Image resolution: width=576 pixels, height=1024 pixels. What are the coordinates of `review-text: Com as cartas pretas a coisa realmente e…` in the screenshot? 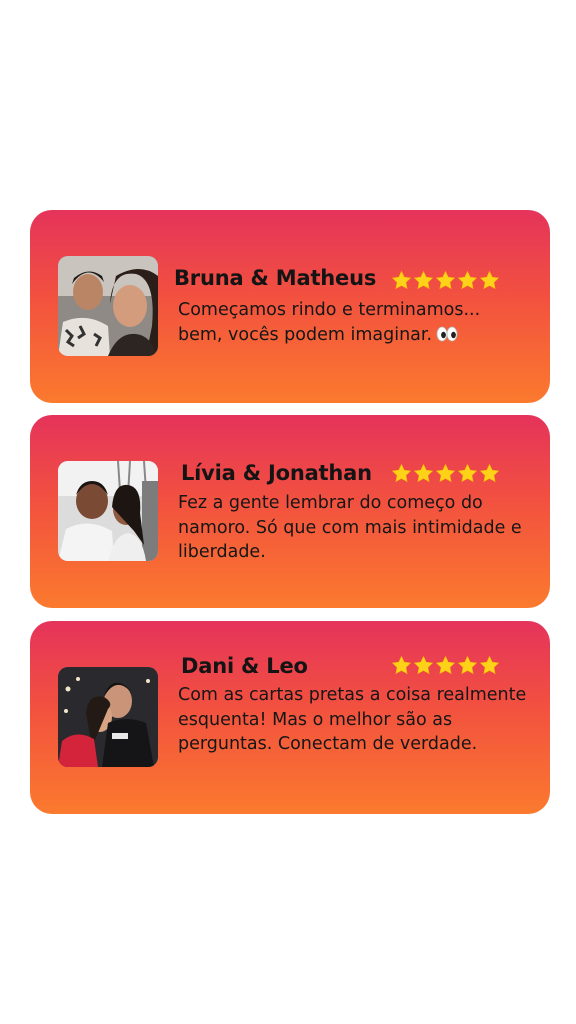 It's located at (352, 719).